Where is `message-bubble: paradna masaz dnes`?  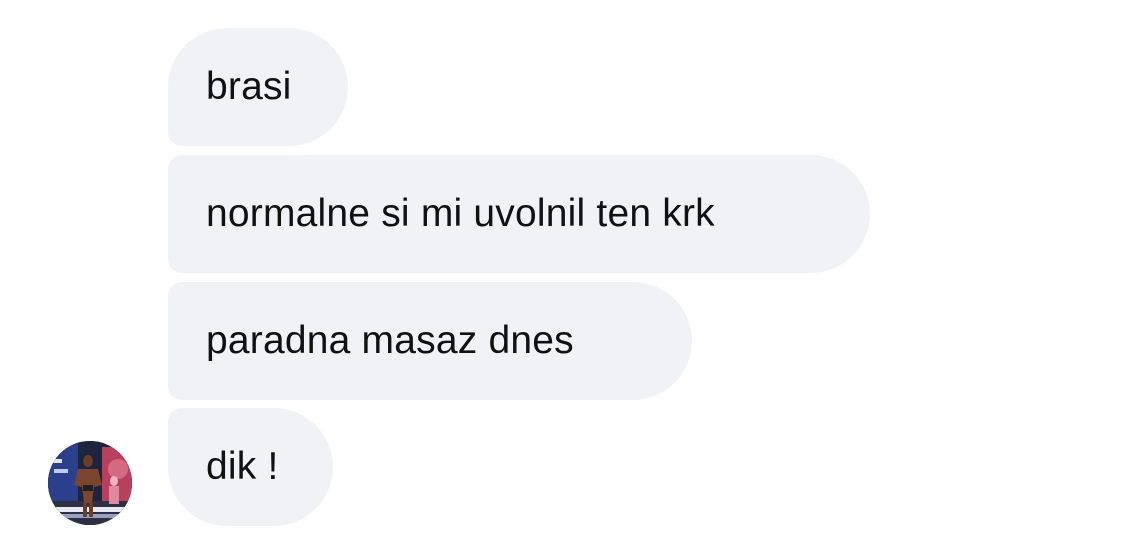
message-bubble: paradna masaz dnes is located at coordinates (430, 341).